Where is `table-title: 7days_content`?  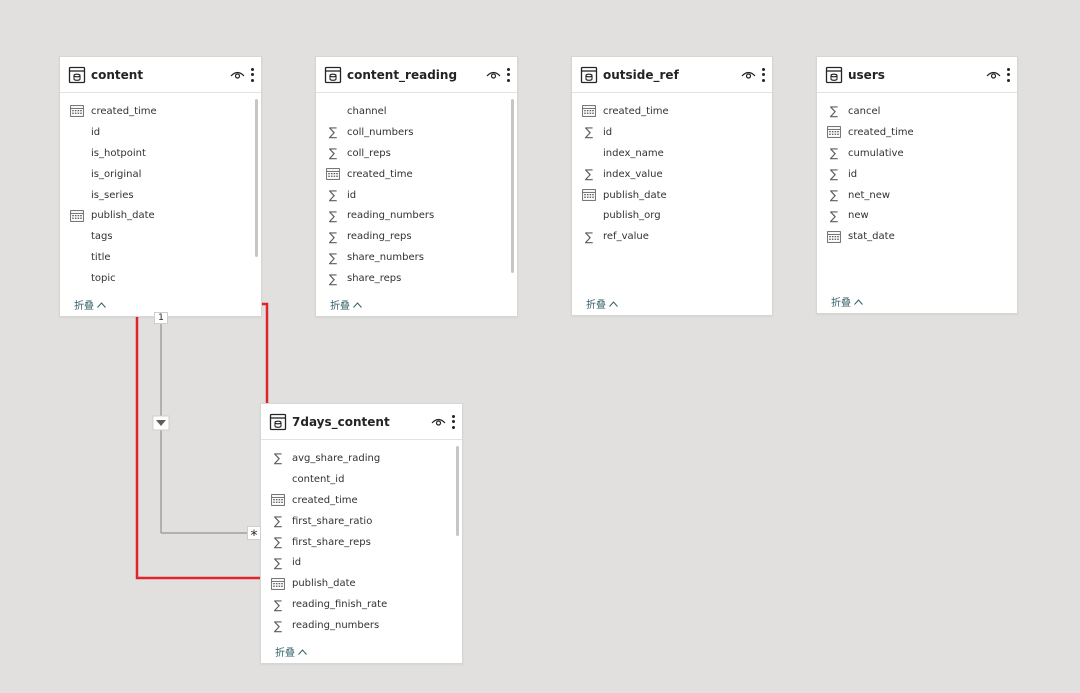 table-title: 7days_content is located at coordinates (341, 421).